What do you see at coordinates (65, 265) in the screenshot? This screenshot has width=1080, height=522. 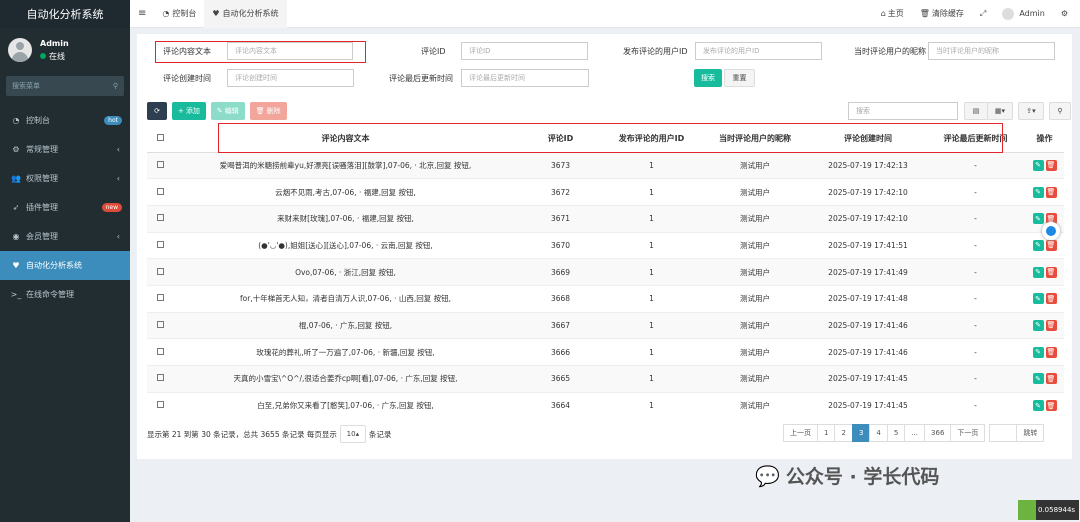 I see `sidebar-item-5: ♥ 自动化分析系统` at bounding box center [65, 265].